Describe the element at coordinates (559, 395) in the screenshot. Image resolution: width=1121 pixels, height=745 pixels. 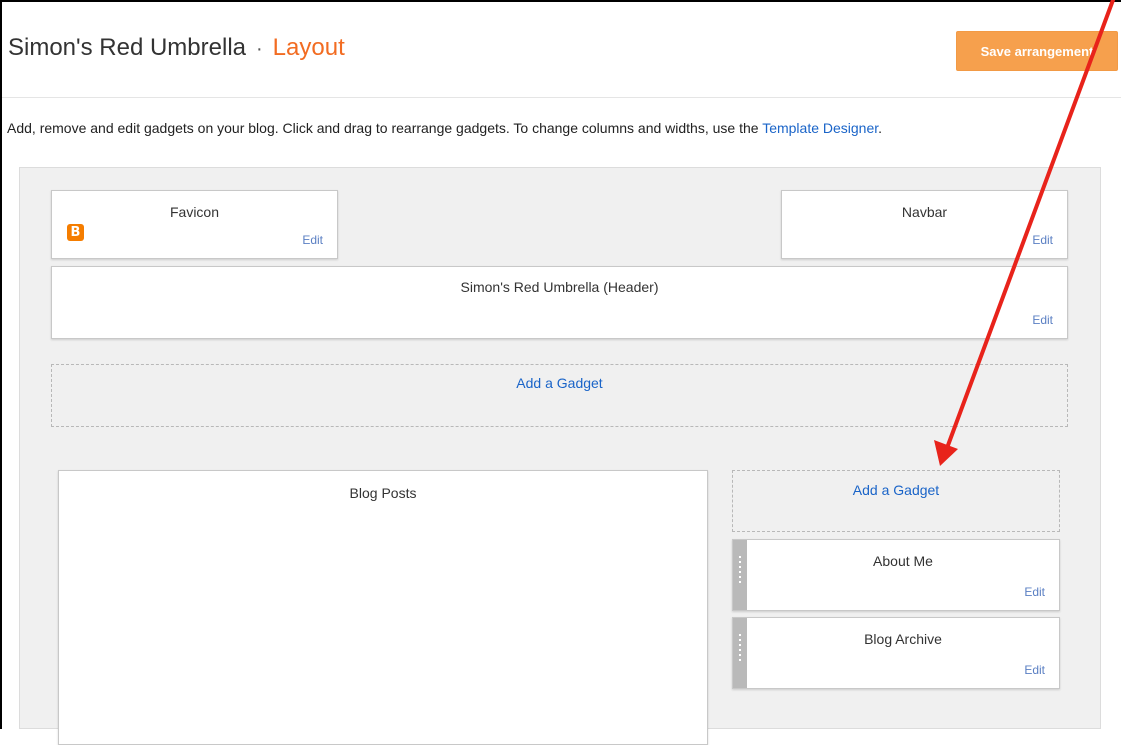
I see `add-gadget-main: Add a Gadget` at that location.